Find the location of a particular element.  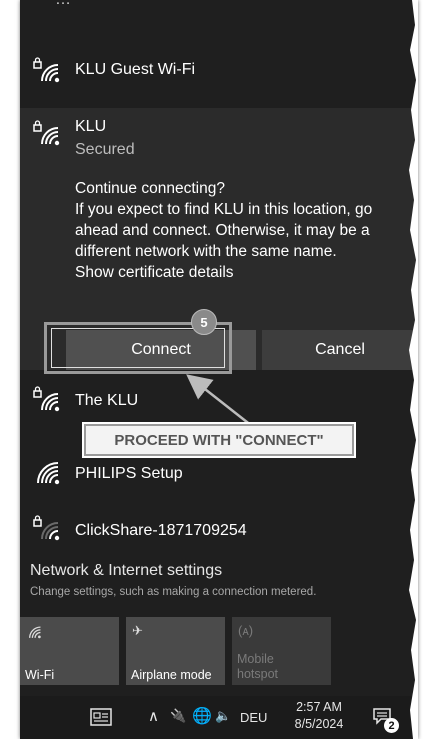

tile-label-line: Mobile is located at coordinates (255, 659).